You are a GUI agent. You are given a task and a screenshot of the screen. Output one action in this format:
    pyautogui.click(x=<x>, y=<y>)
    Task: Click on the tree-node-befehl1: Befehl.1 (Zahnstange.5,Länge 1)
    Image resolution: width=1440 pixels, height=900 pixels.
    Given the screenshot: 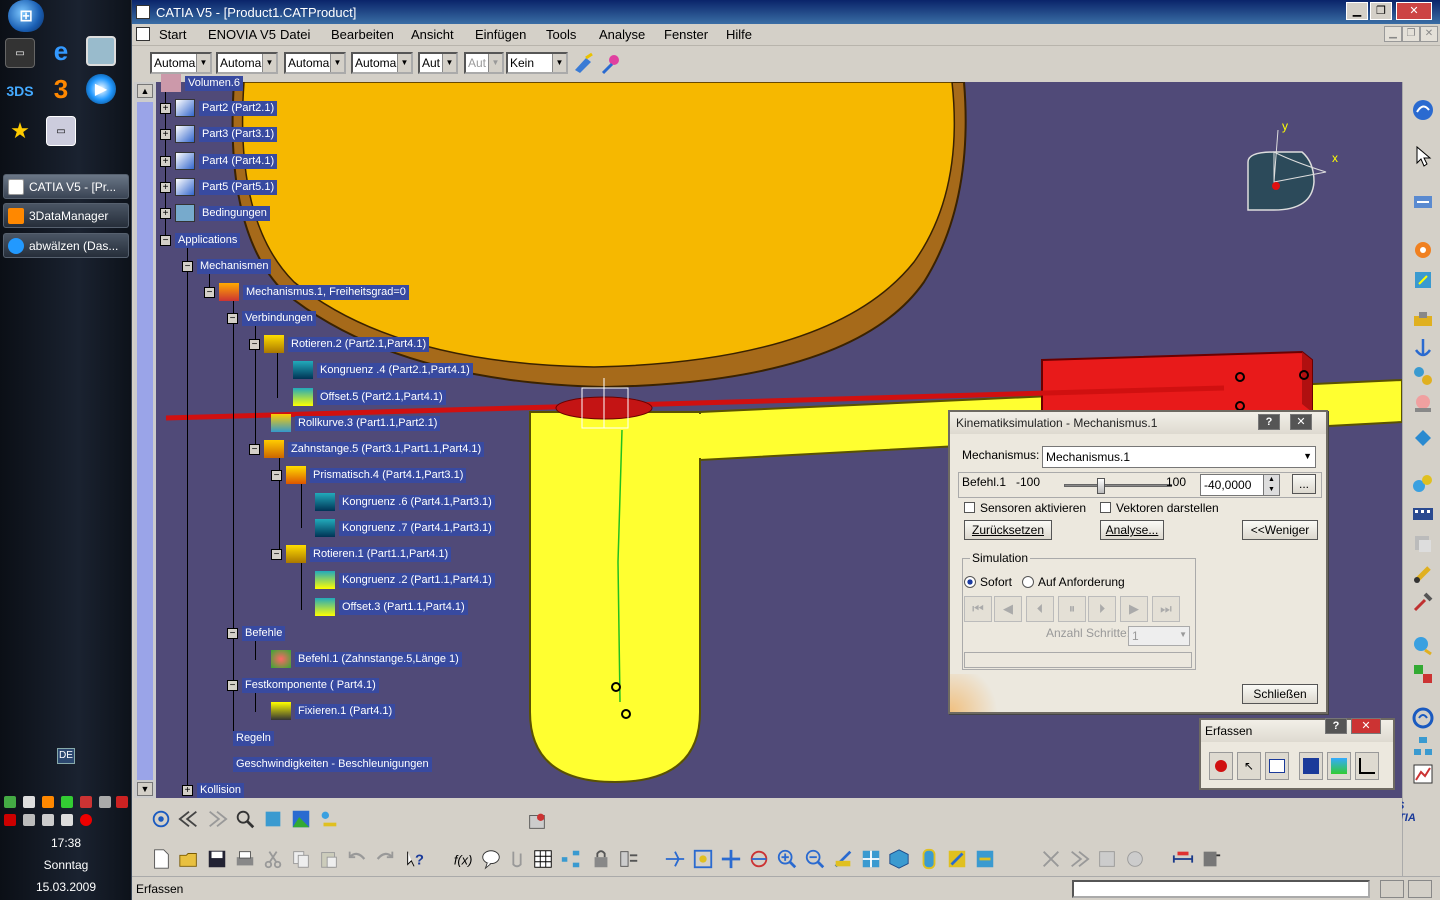 What is the action you would take?
    pyautogui.click(x=366, y=659)
    